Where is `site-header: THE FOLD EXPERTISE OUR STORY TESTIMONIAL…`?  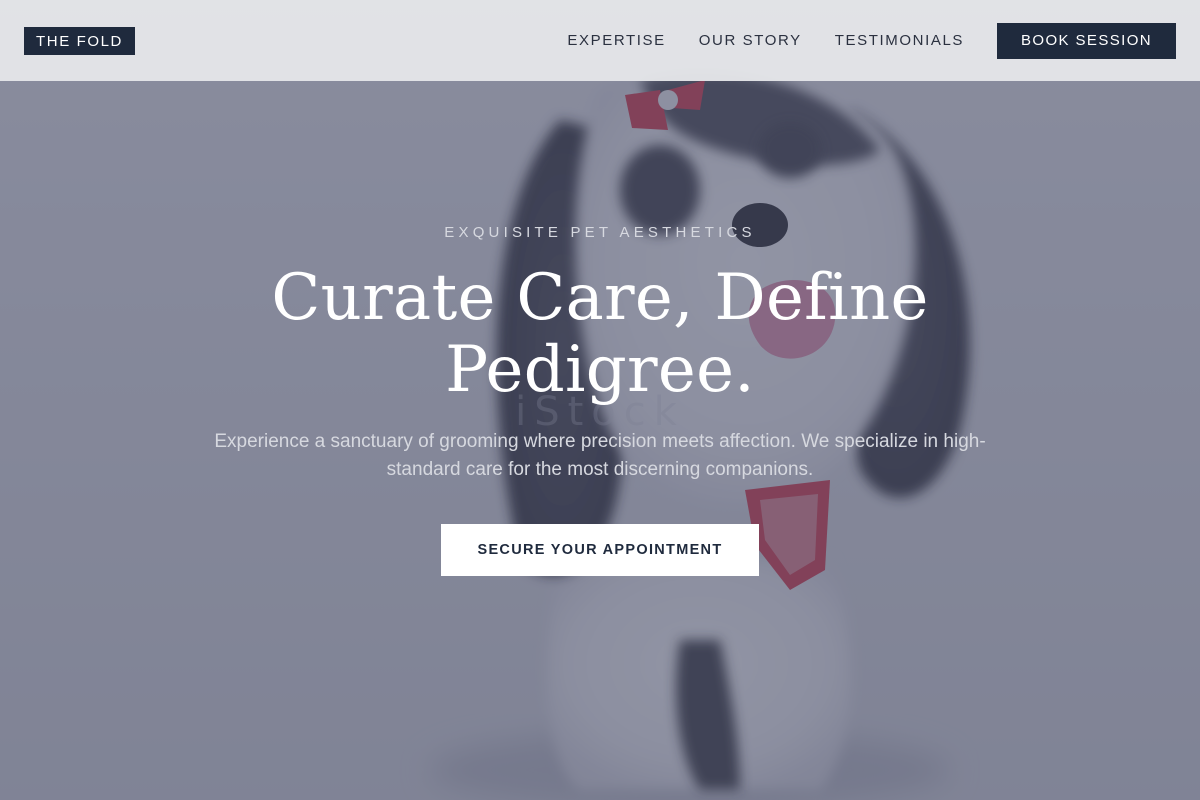
site-header: THE FOLD EXPERTISE OUR STORY TESTIMONIAL… is located at coordinates (600, 40).